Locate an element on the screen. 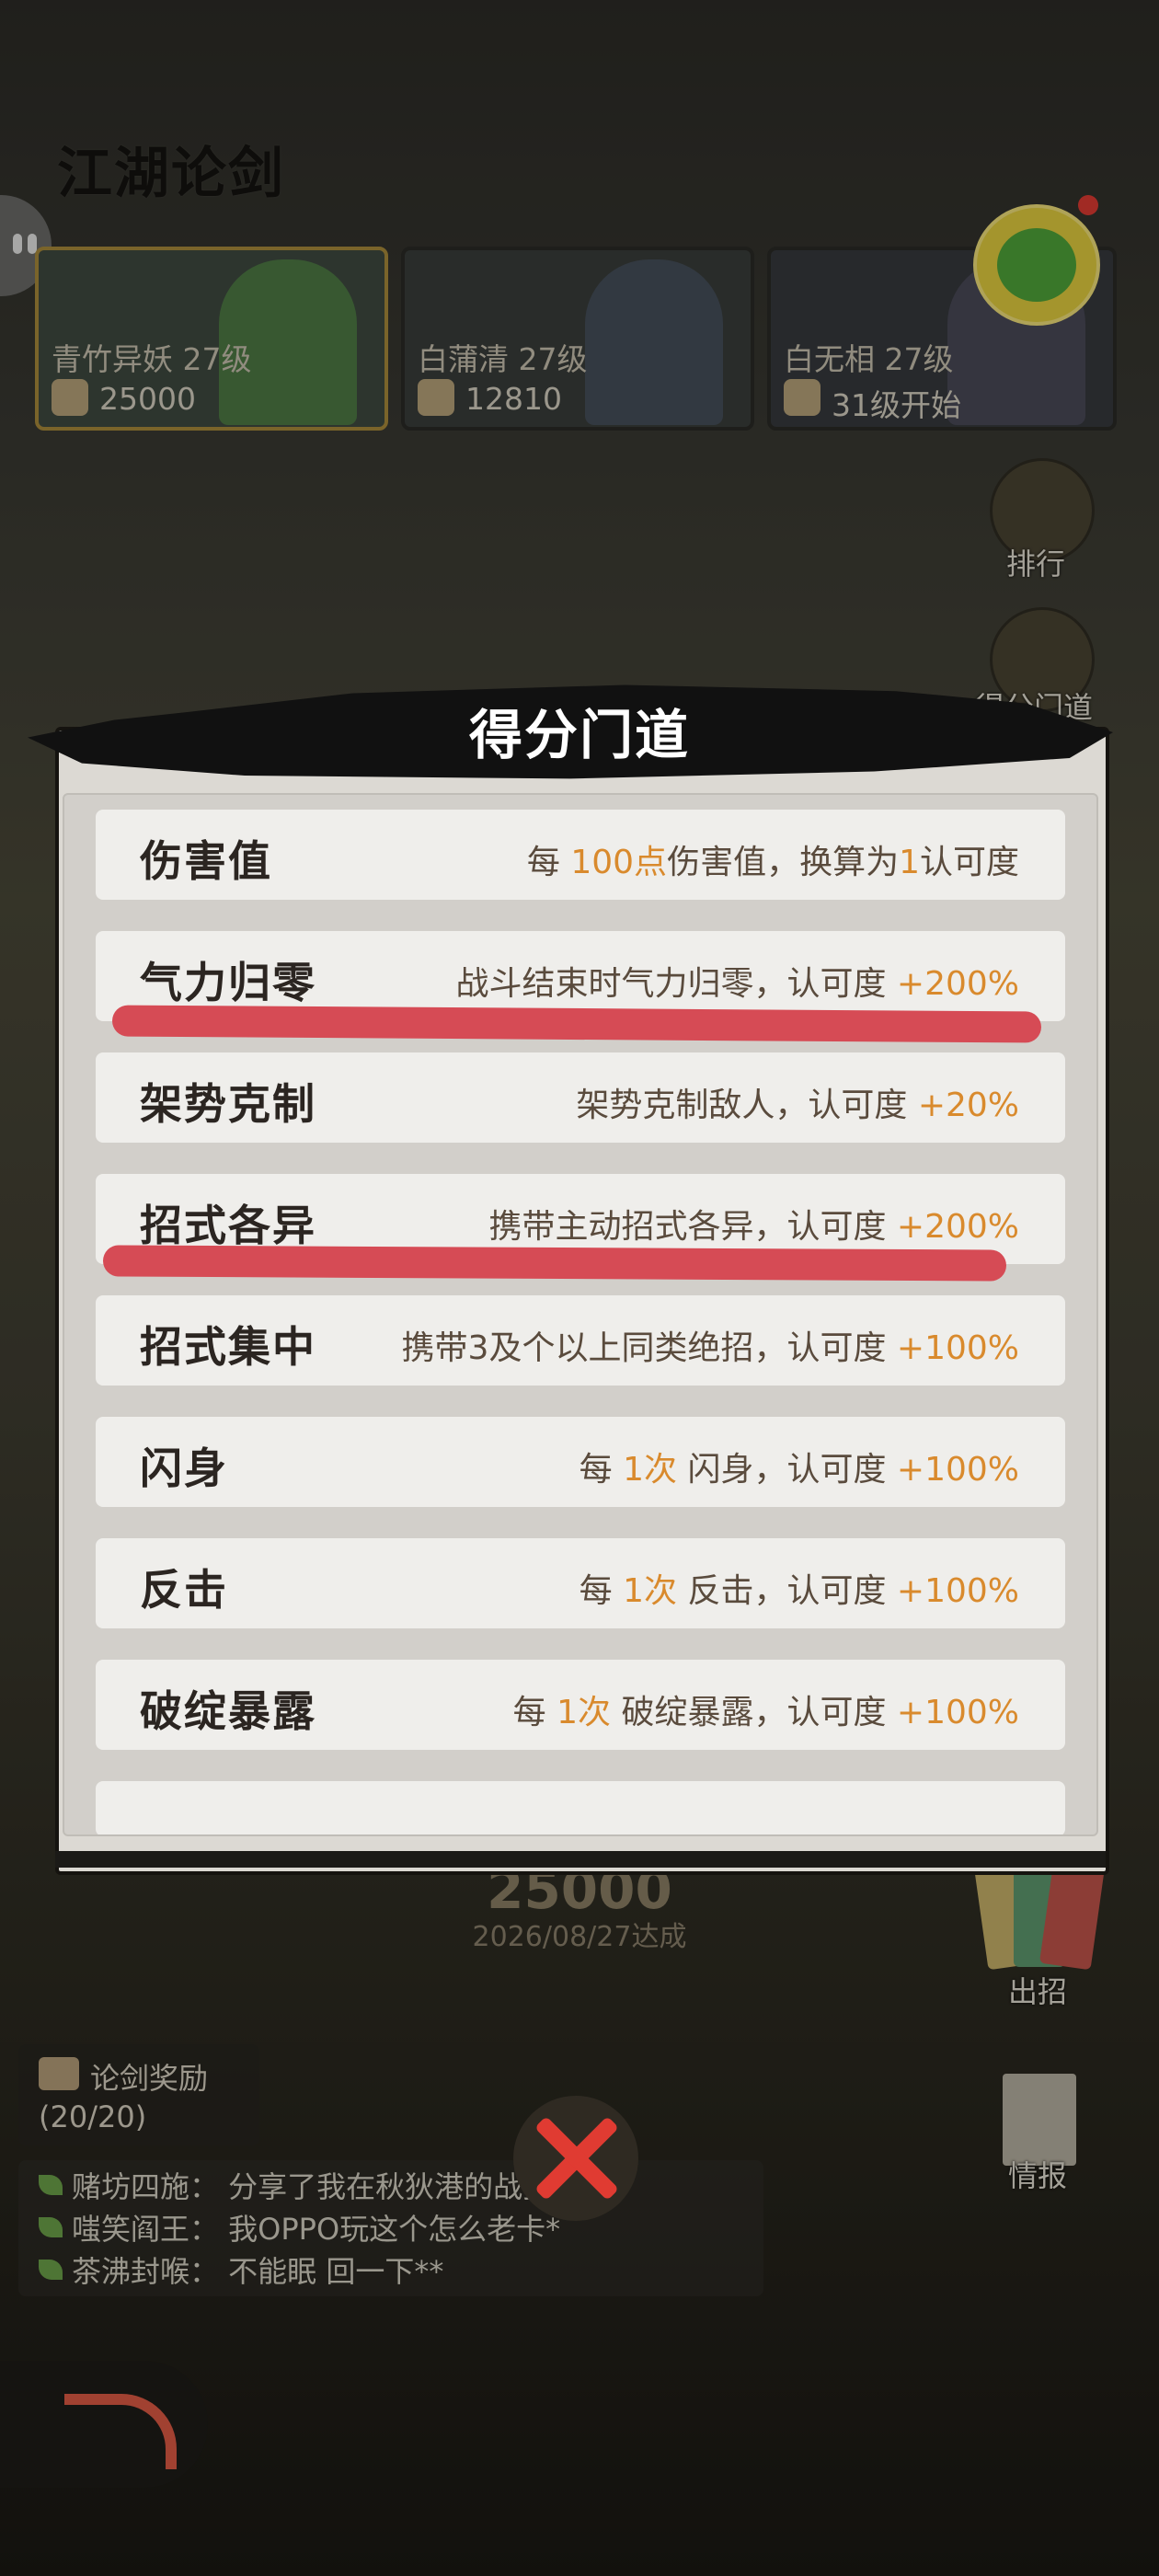 The height and width of the screenshot is (2576, 1159). rule-desc: 架势克制敌人，认可度 +20% is located at coordinates (797, 1102).